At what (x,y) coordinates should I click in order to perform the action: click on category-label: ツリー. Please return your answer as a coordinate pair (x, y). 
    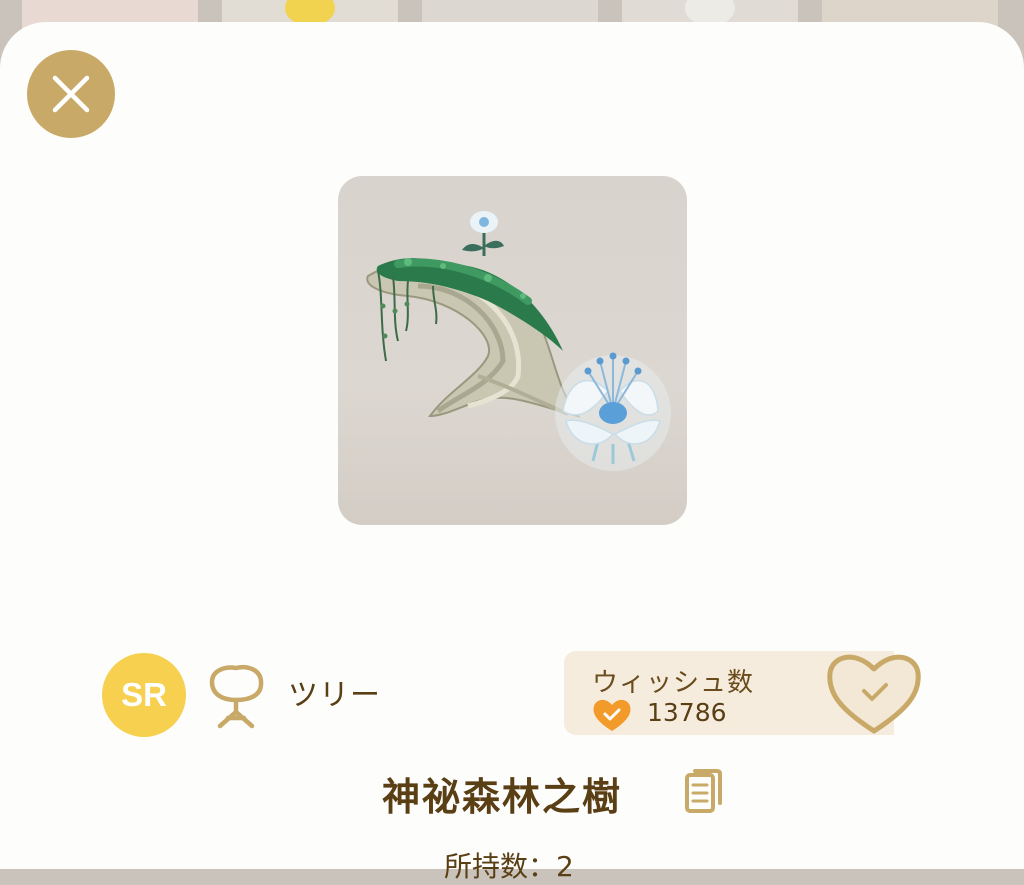
    Looking at the image, I should click on (334, 695).